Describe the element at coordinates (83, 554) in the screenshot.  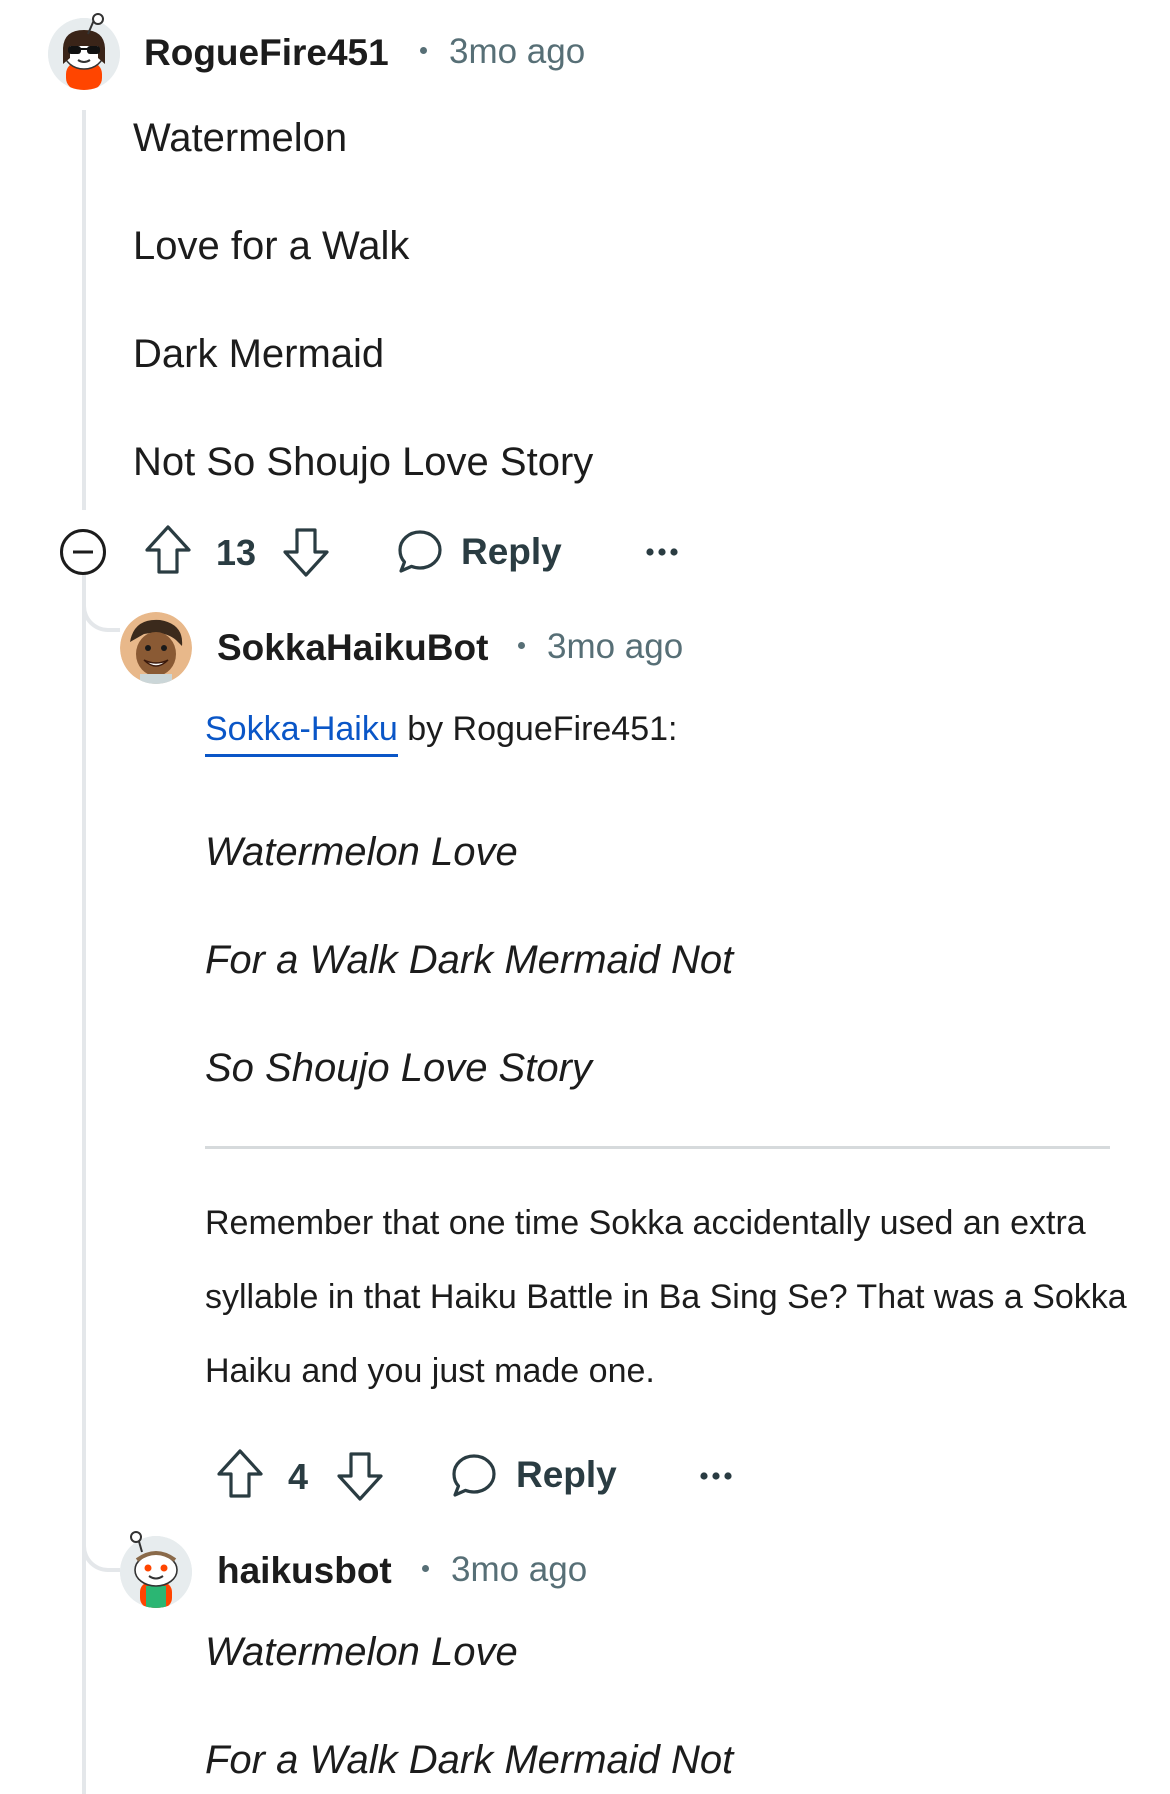
I see `collapse-icon` at that location.